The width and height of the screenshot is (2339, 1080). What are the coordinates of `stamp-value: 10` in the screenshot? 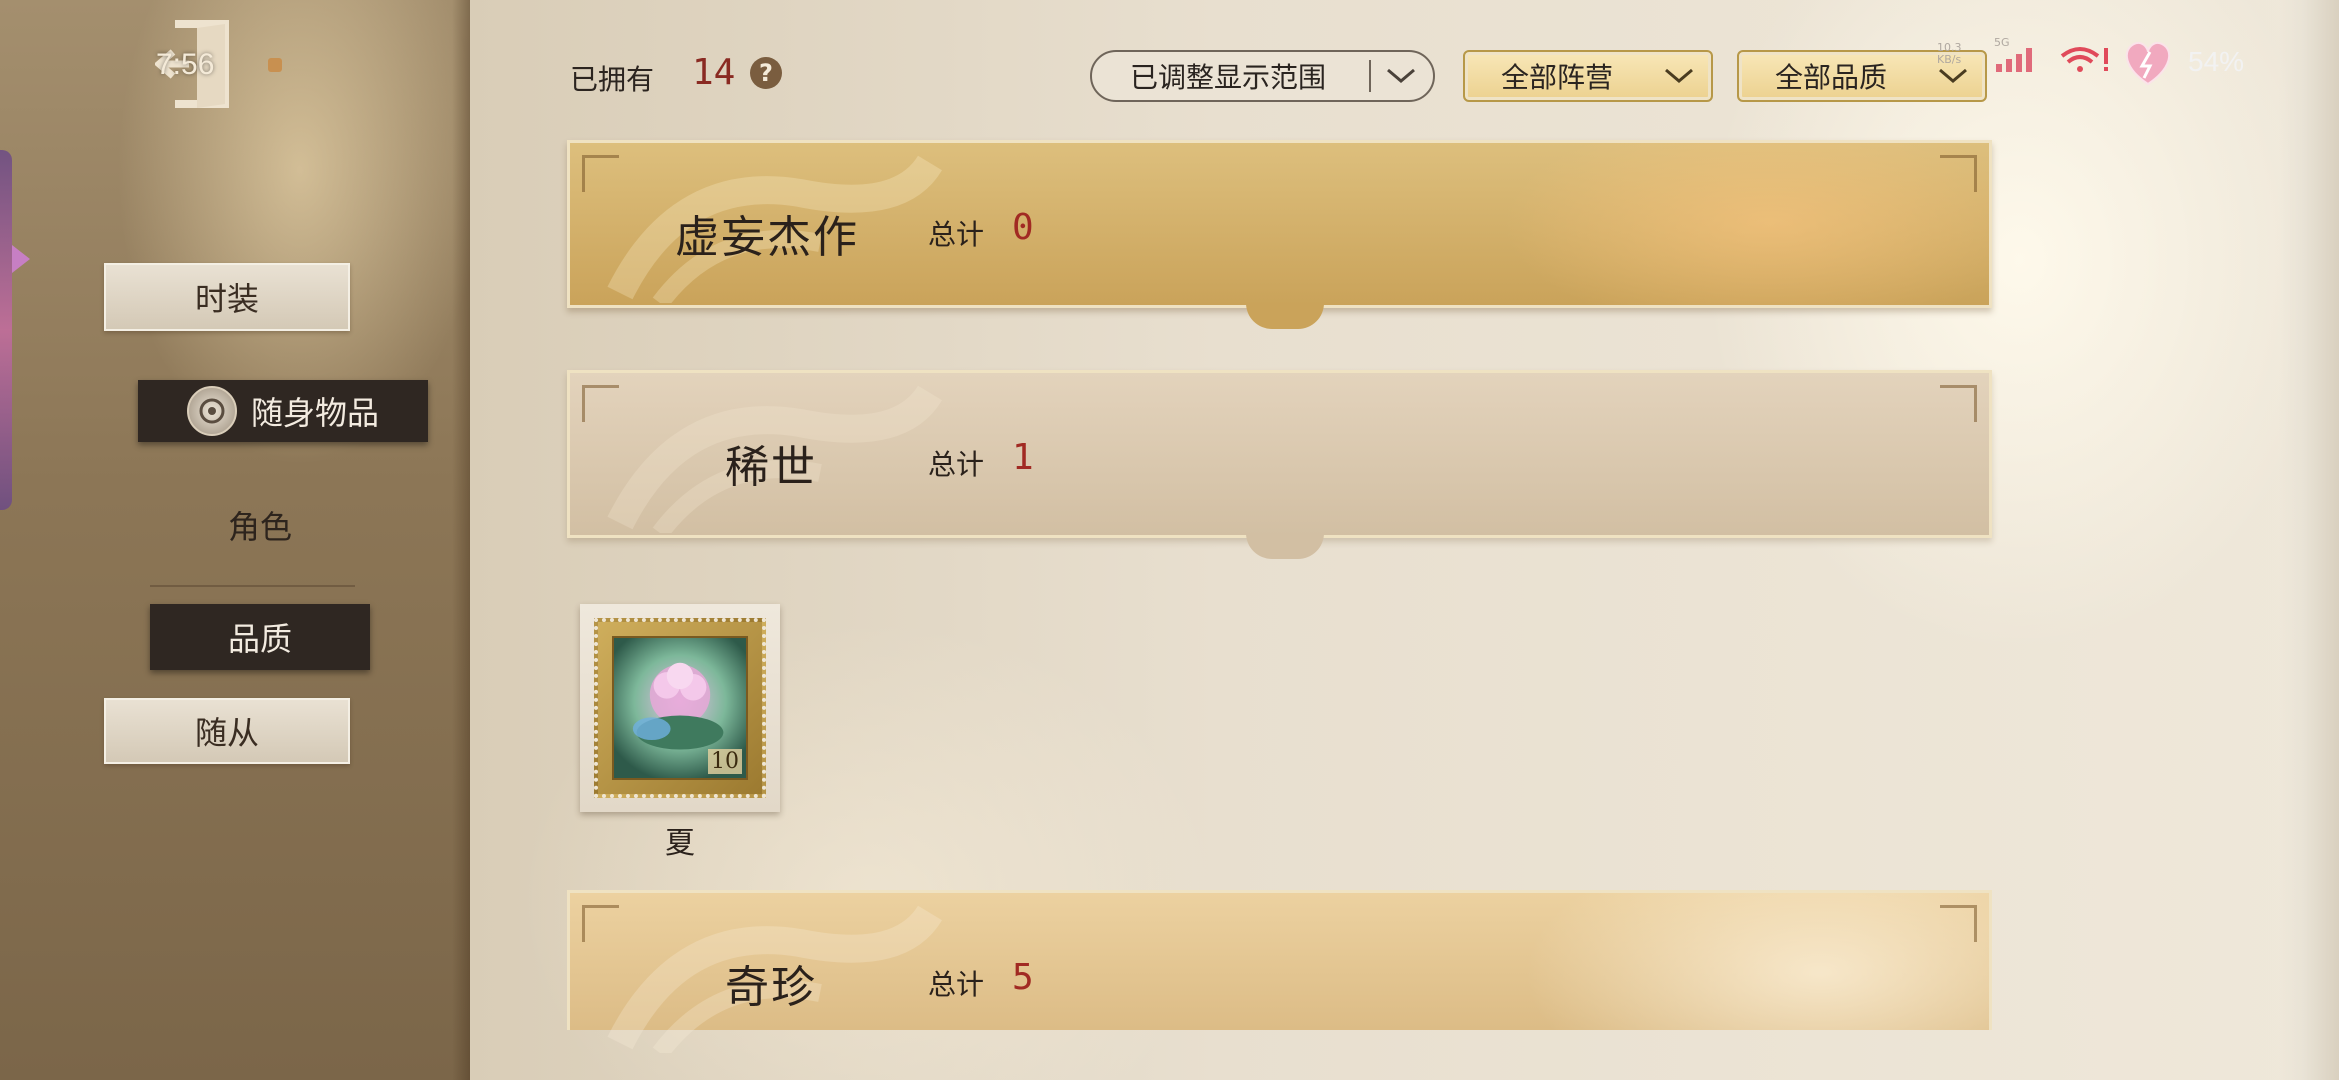 It's located at (725, 761).